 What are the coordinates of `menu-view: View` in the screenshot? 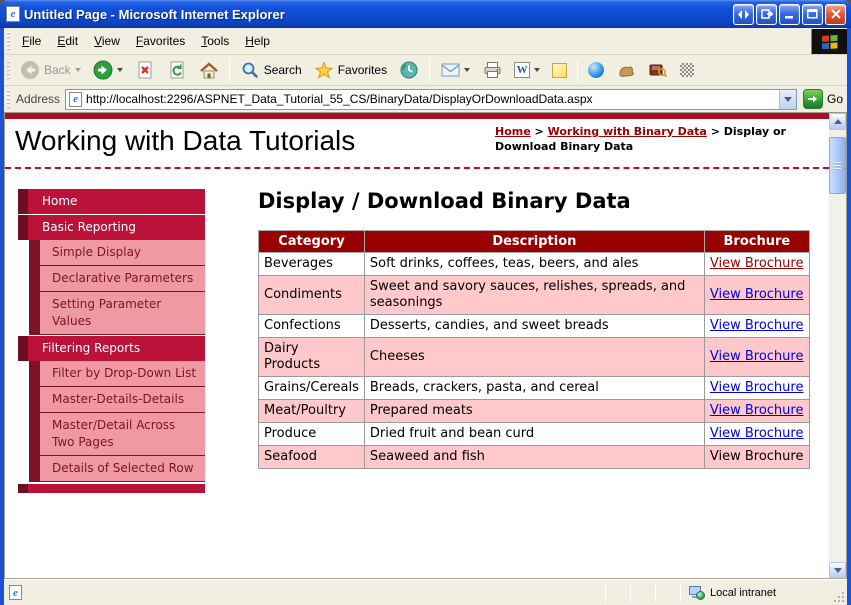 It's located at (107, 41).